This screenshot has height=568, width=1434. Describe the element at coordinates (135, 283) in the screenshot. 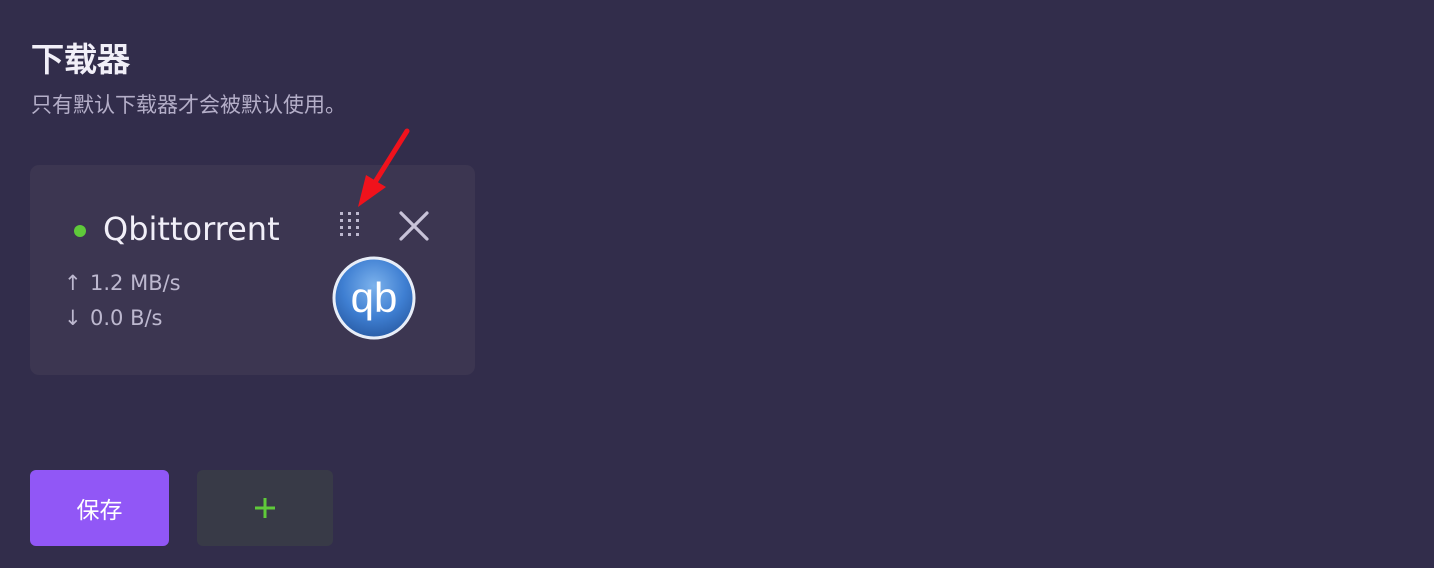

I see `upload-speed: 1.2 MB/s` at that location.